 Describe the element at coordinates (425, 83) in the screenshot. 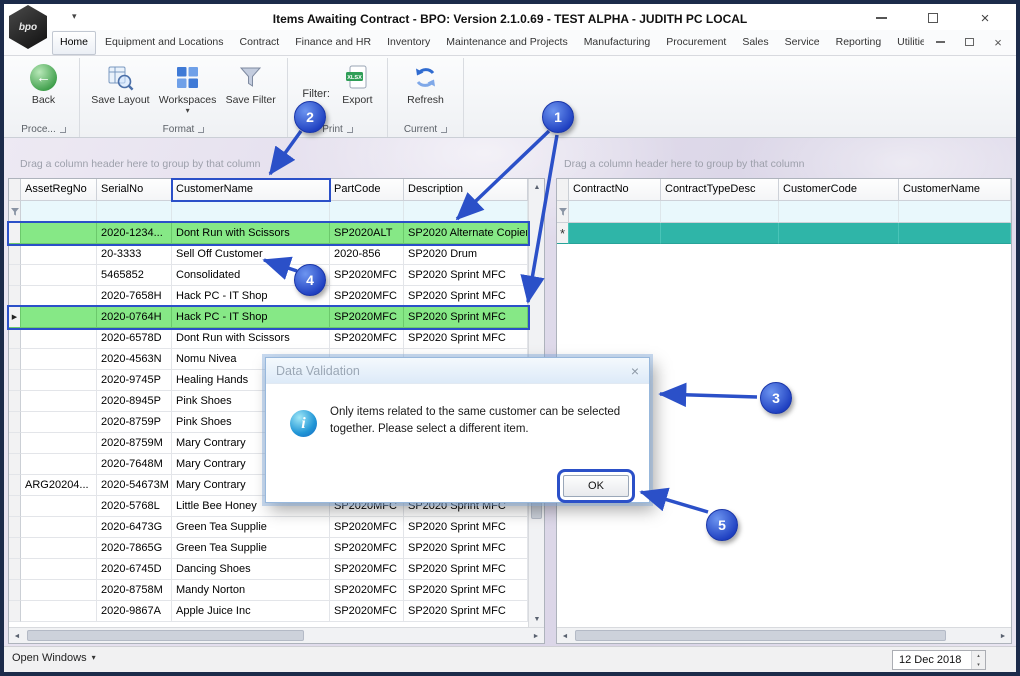

I see `refresh-button: Refresh` at that location.